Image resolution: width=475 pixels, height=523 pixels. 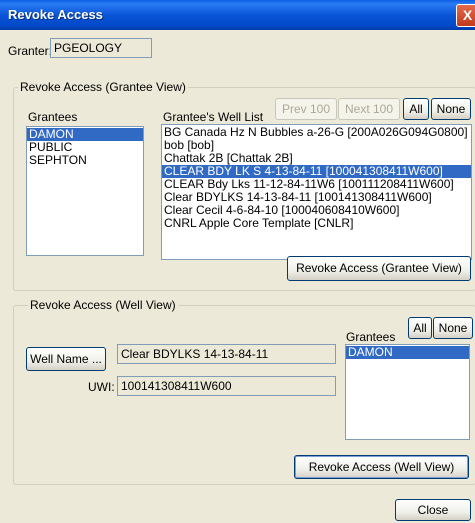 I want to click on revoke-access-well-view-button: Revoke Access (Well View), so click(x=381, y=467).